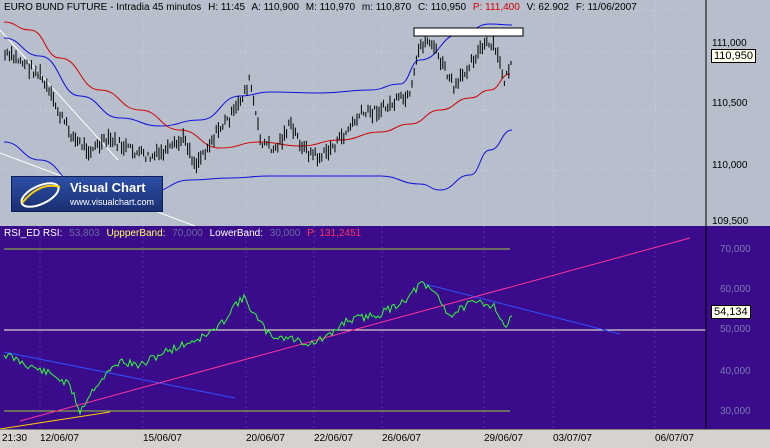  Describe the element at coordinates (468, 32) in the screenshot. I see `resistance-box` at that location.